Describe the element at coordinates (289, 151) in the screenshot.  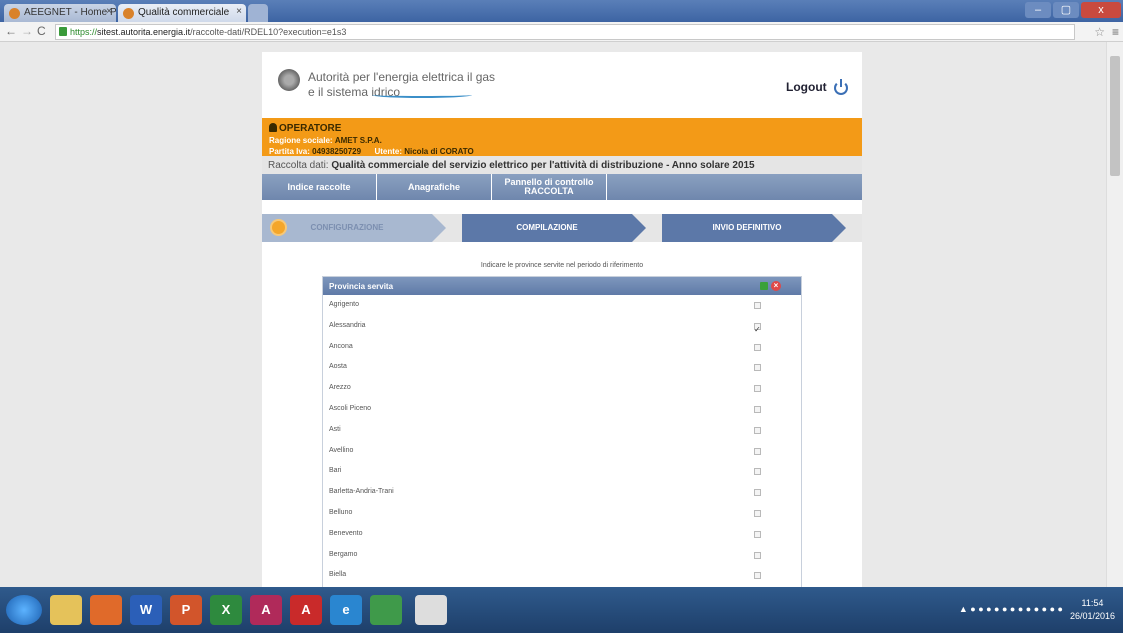
I see `piva-label: Partita Iva:` at that location.